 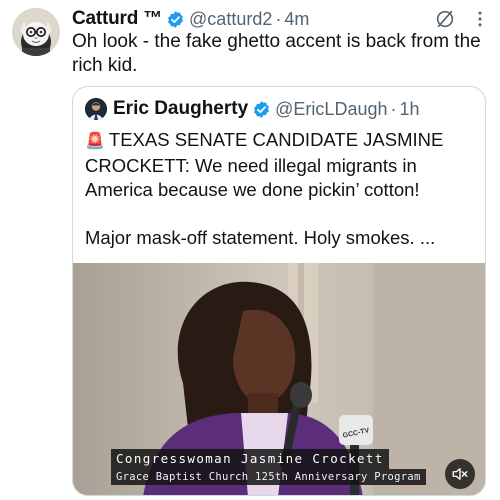 What do you see at coordinates (95, 141) in the screenshot?
I see `siren-emoji: 🚨` at bounding box center [95, 141].